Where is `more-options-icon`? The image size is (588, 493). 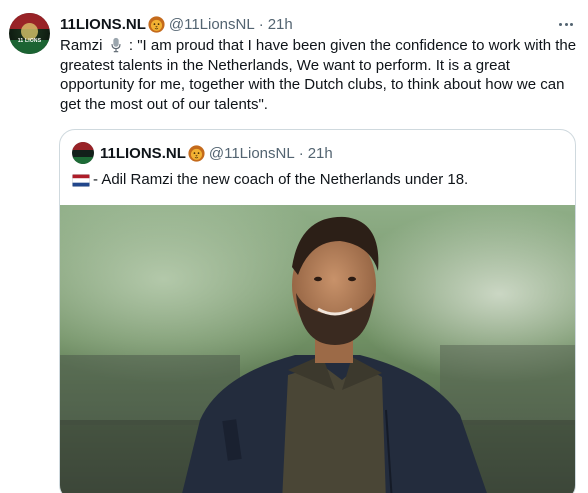
more-options-icon is located at coordinates (566, 24).